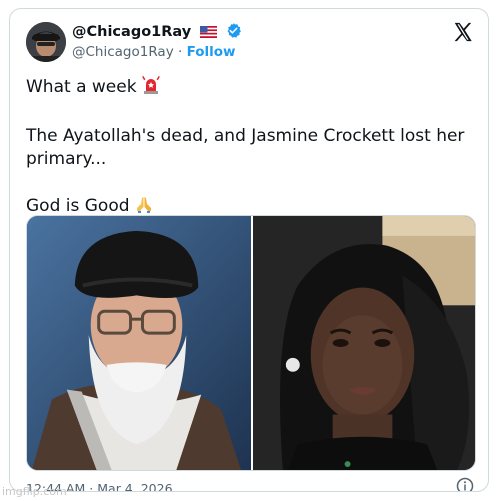  I want to click on verified-badge-icon, so click(233, 32).